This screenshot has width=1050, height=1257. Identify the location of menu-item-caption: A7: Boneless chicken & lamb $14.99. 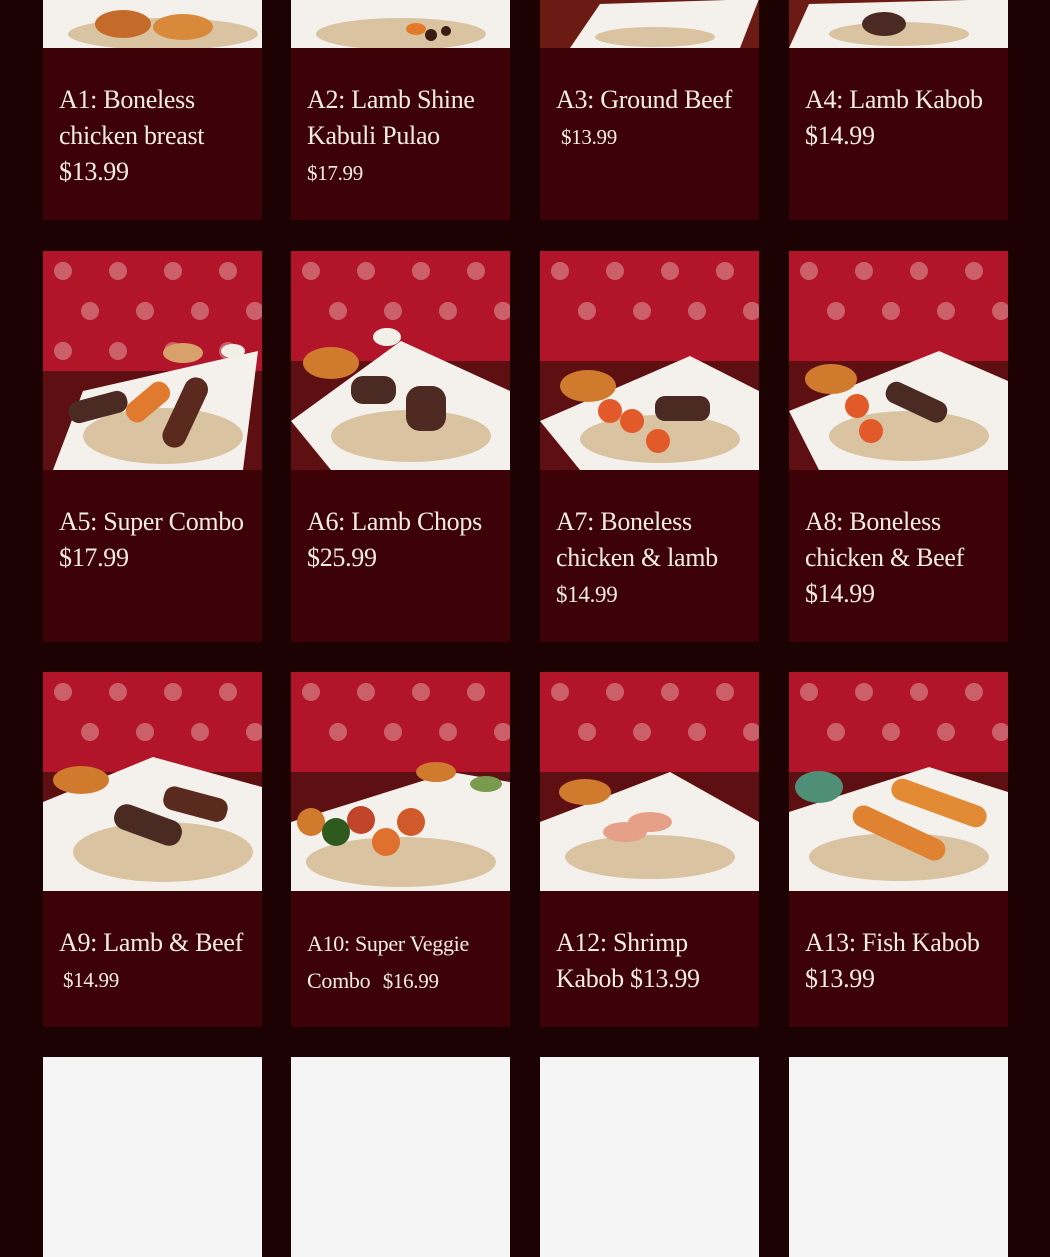
(652, 558).